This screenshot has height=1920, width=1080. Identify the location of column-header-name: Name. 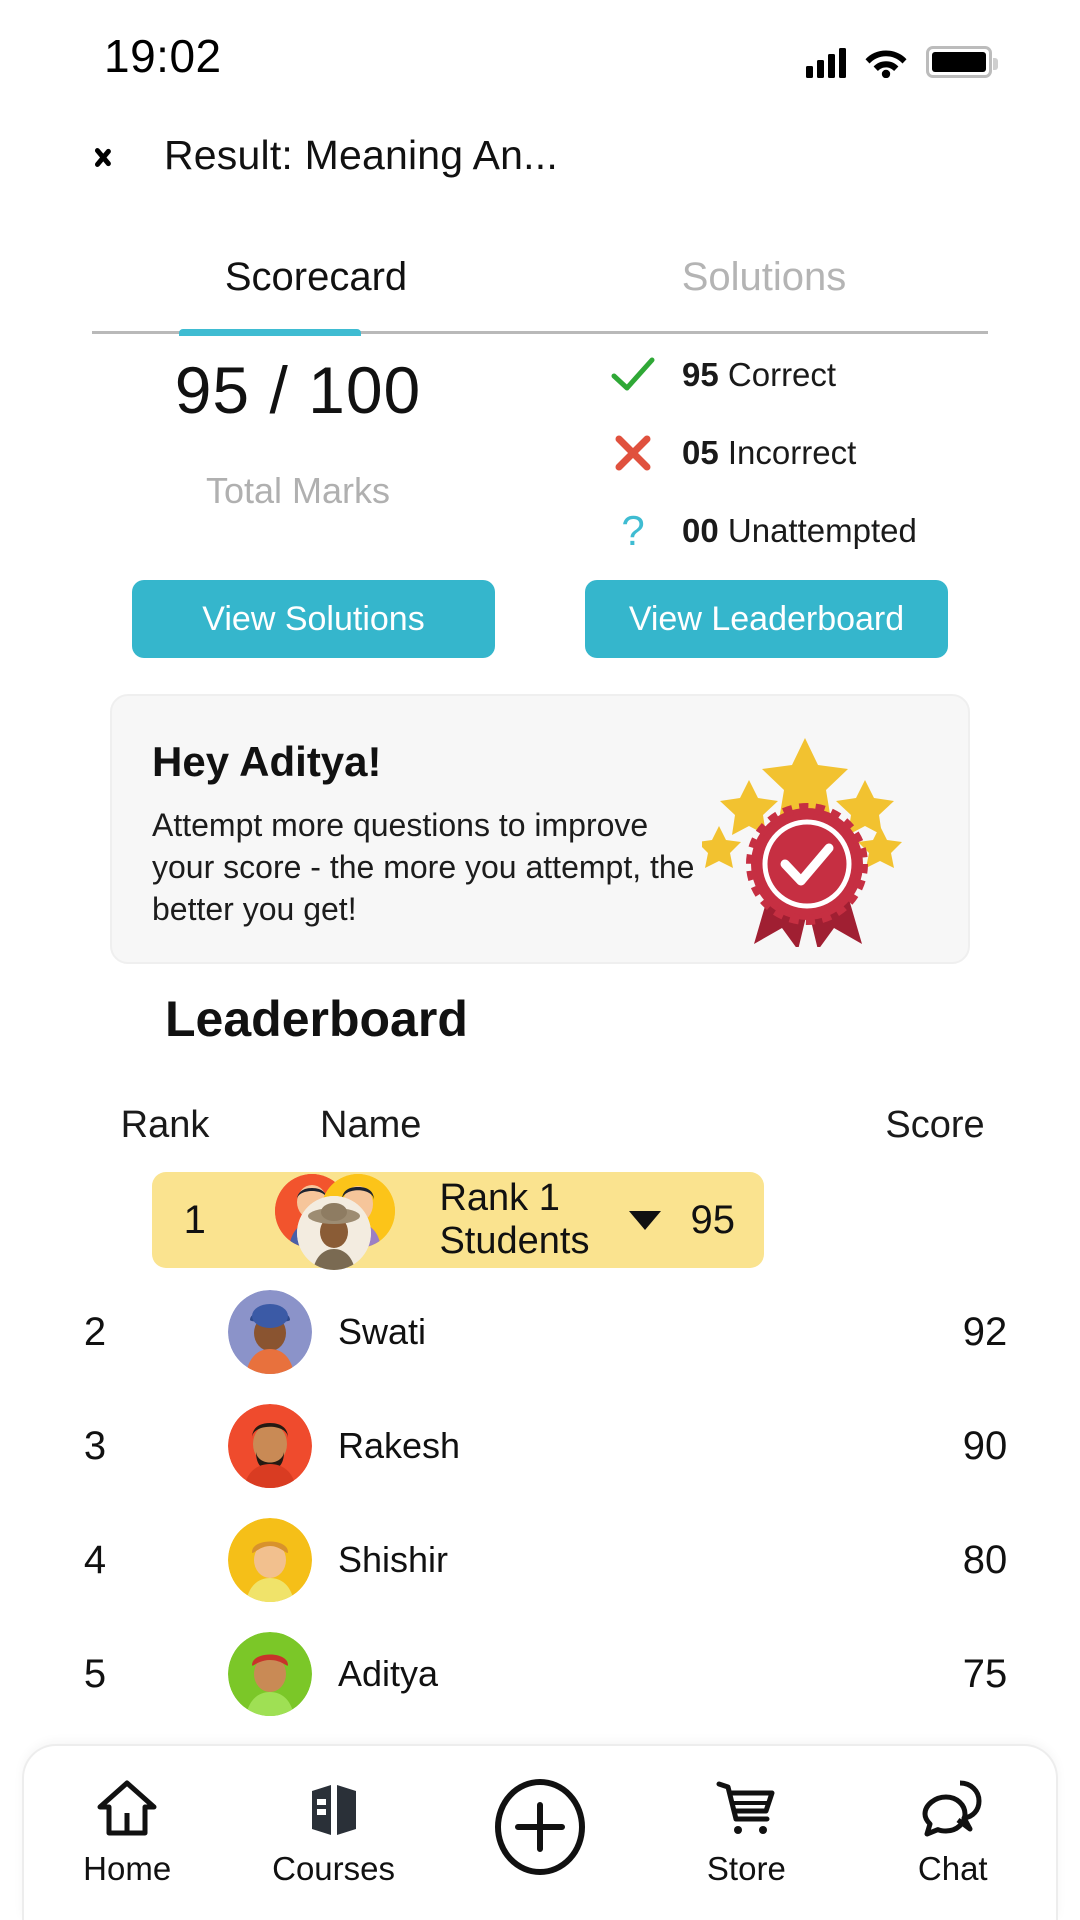
(371, 1124).